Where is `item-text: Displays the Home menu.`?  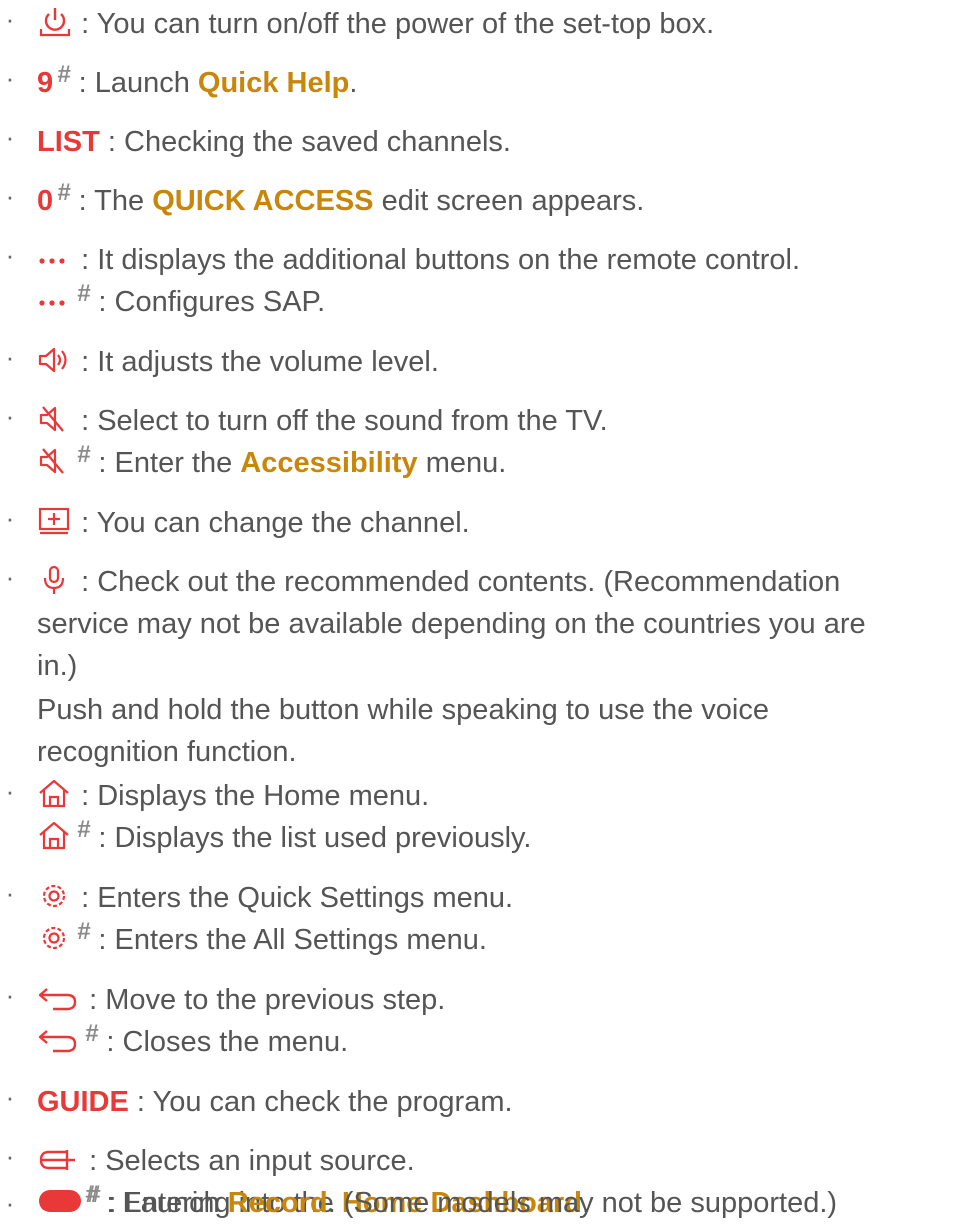 item-text: Displays the Home menu. is located at coordinates (263, 796).